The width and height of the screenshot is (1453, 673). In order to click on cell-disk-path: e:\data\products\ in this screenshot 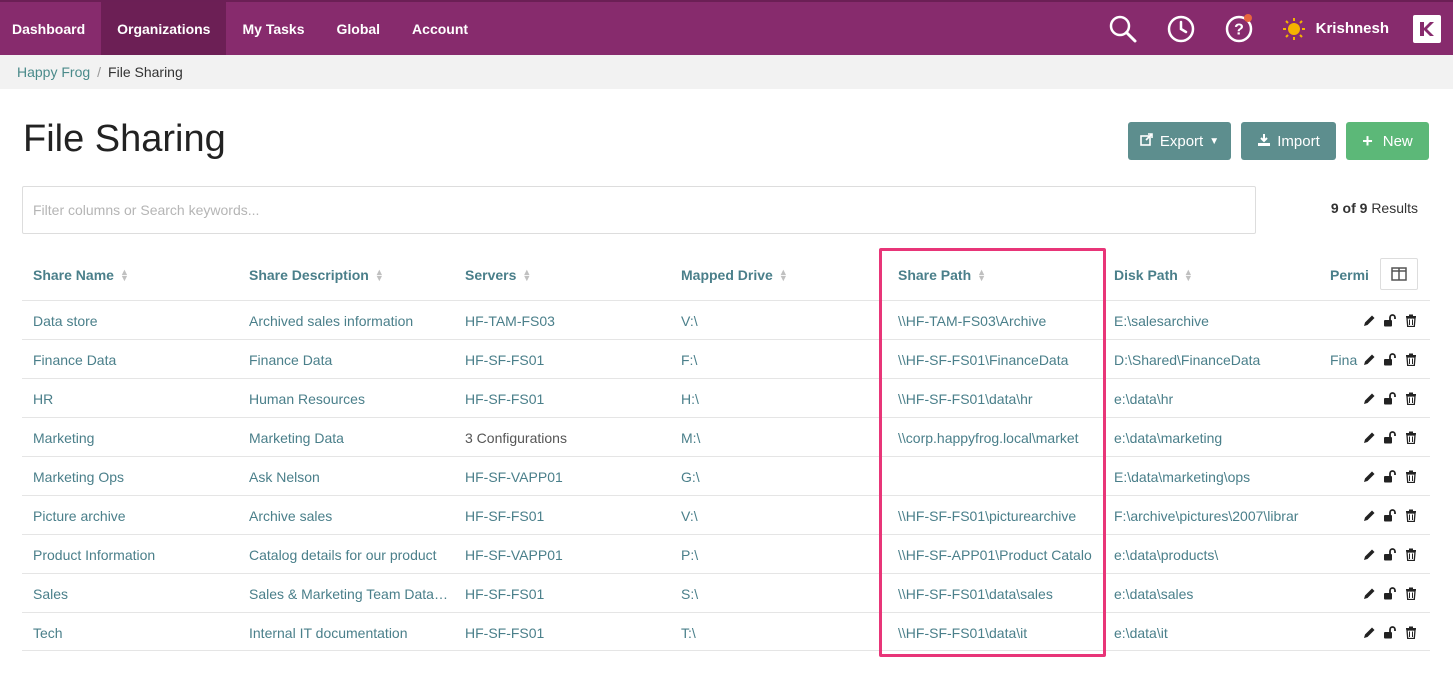, I will do `click(1166, 554)`.